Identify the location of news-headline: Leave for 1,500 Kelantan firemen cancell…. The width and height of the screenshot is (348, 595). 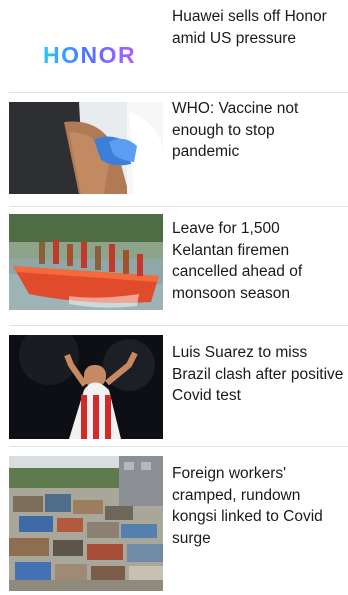
(258, 261).